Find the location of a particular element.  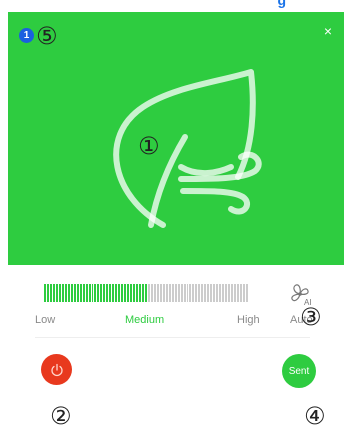

speed-label-high: High is located at coordinates (248, 320).